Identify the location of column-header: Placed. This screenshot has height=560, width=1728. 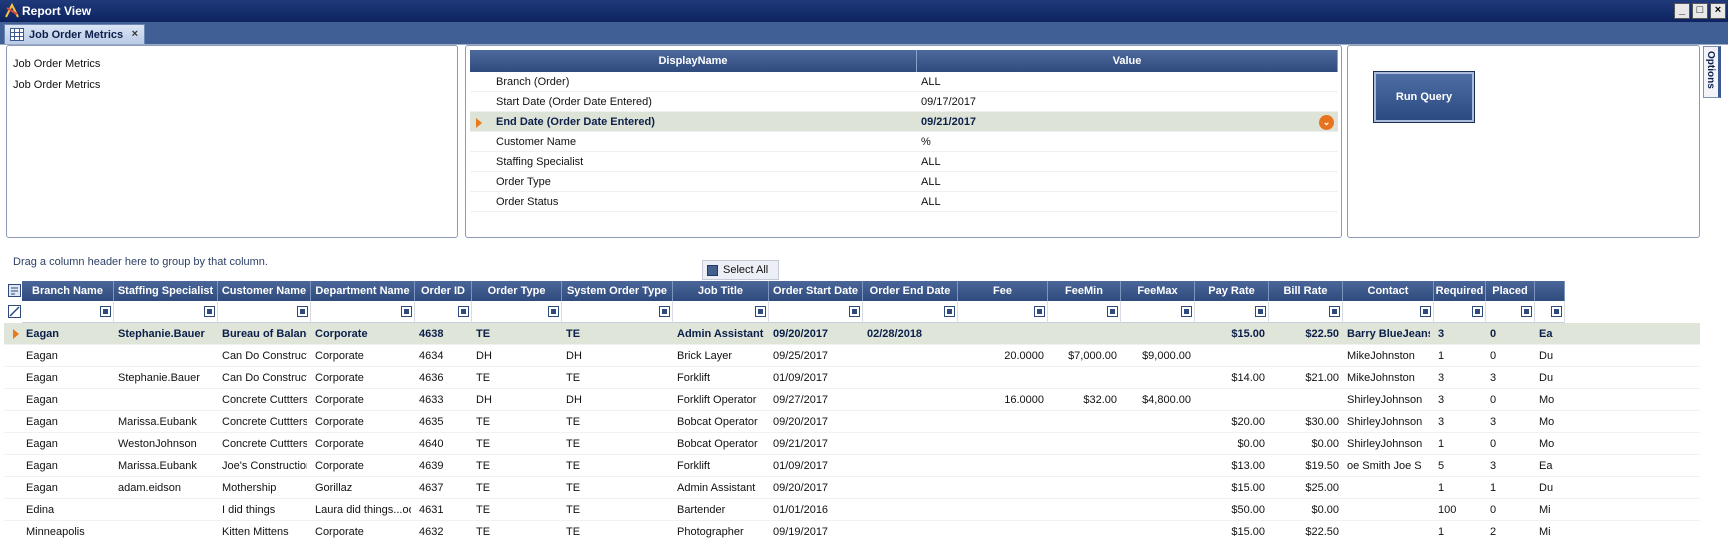
(1510, 291).